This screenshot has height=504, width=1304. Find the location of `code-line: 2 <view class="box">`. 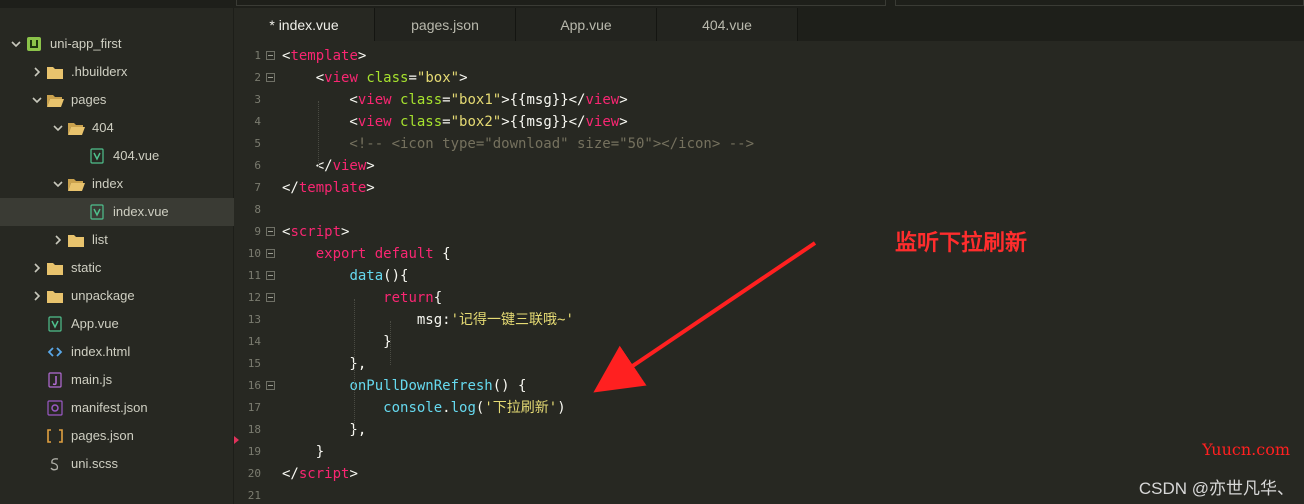

code-line: 2 <view class="box"> is located at coordinates (769, 78).